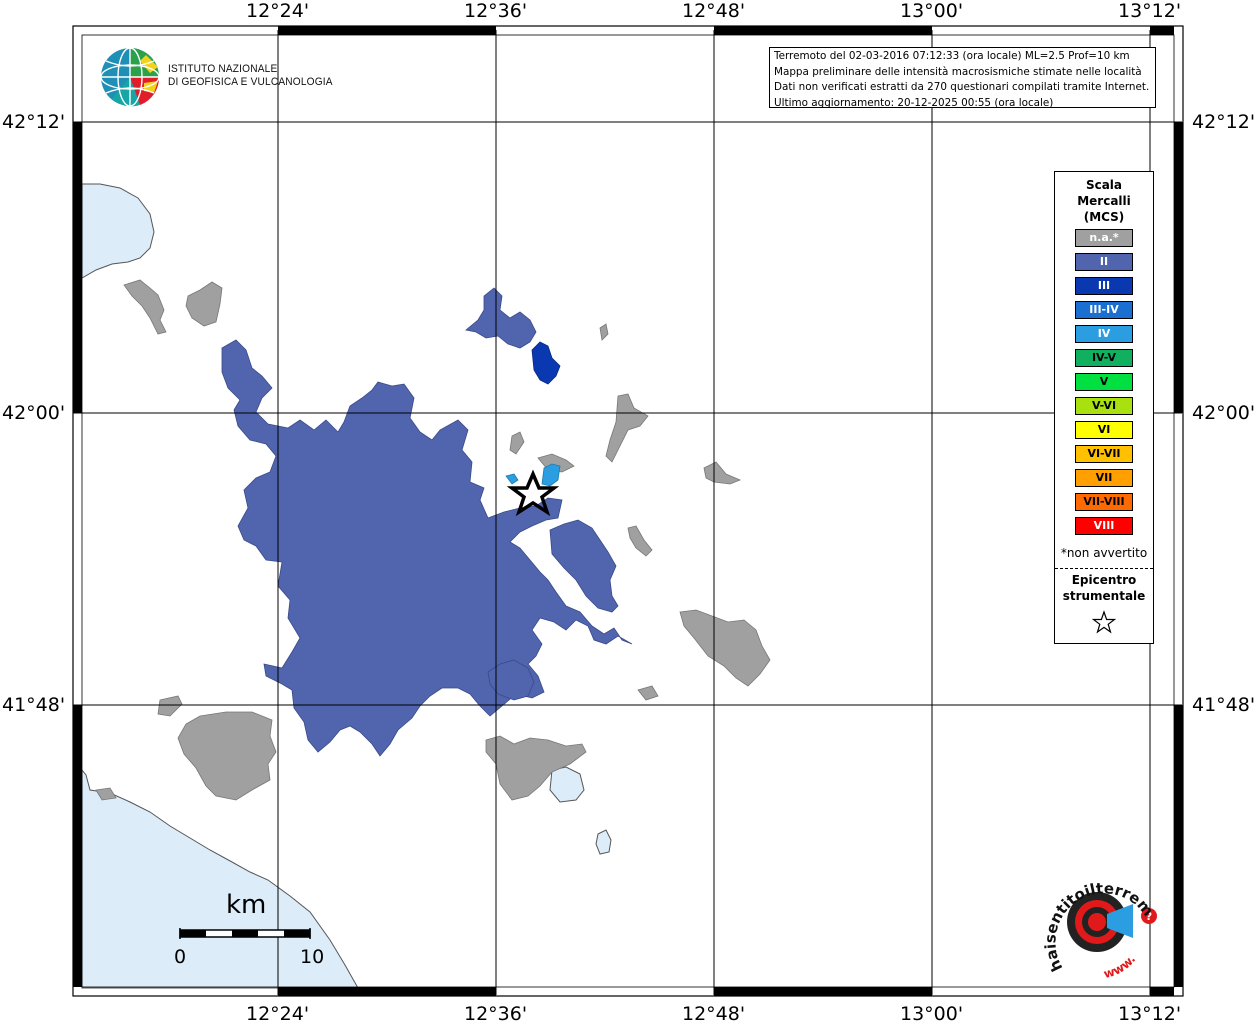 The width and height of the screenshot is (1256, 1025). I want to click on legend-item-iii: III, so click(1104, 286).